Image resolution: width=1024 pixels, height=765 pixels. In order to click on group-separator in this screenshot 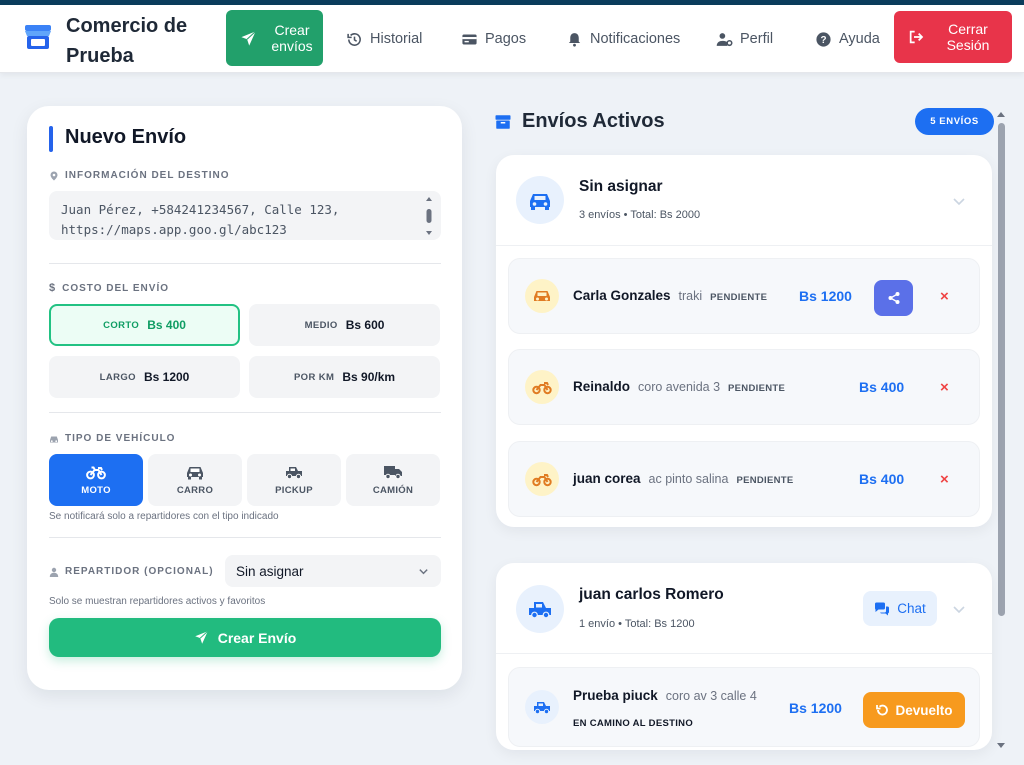, I will do `click(744, 653)`.